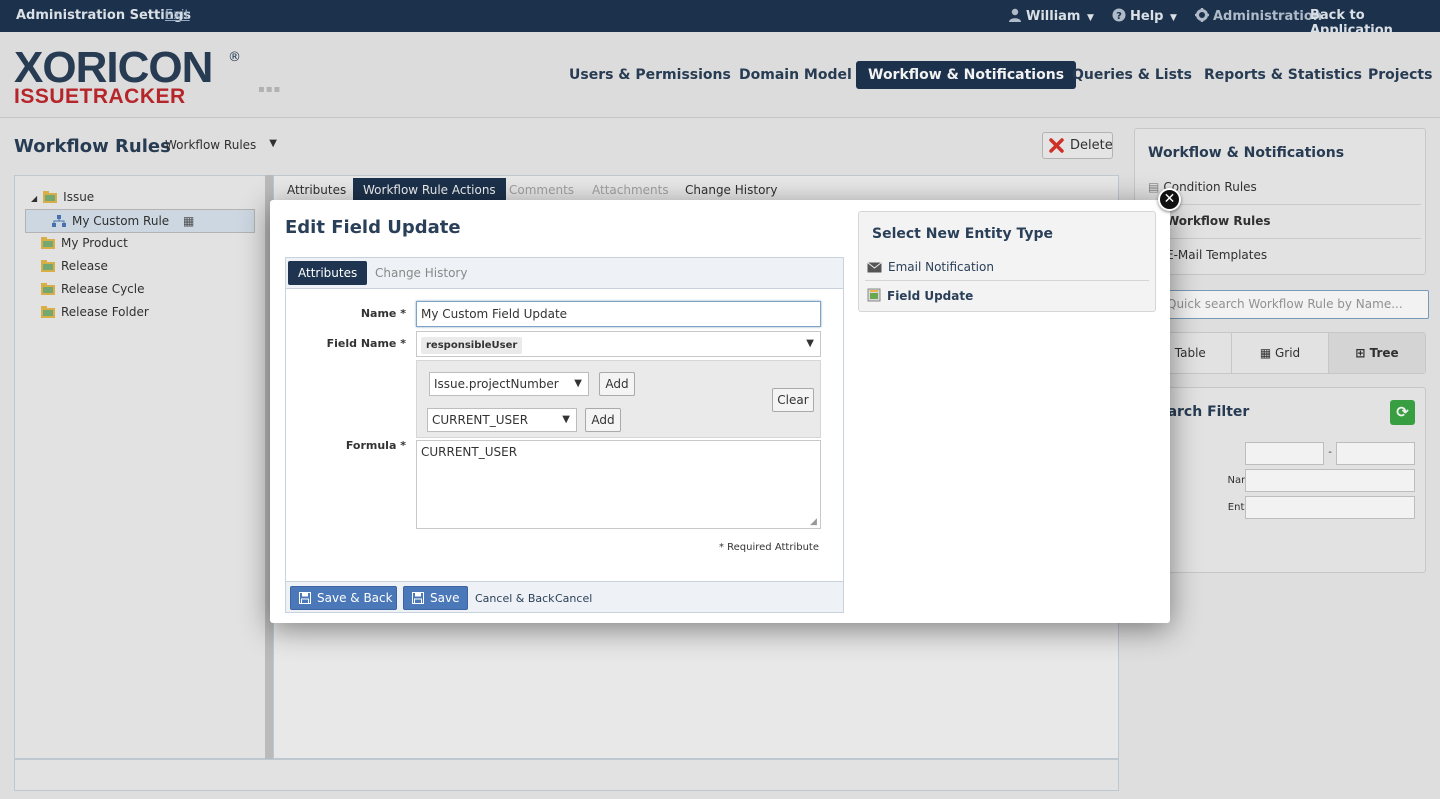  I want to click on dialog-title: Edit Field Update, so click(373, 227).